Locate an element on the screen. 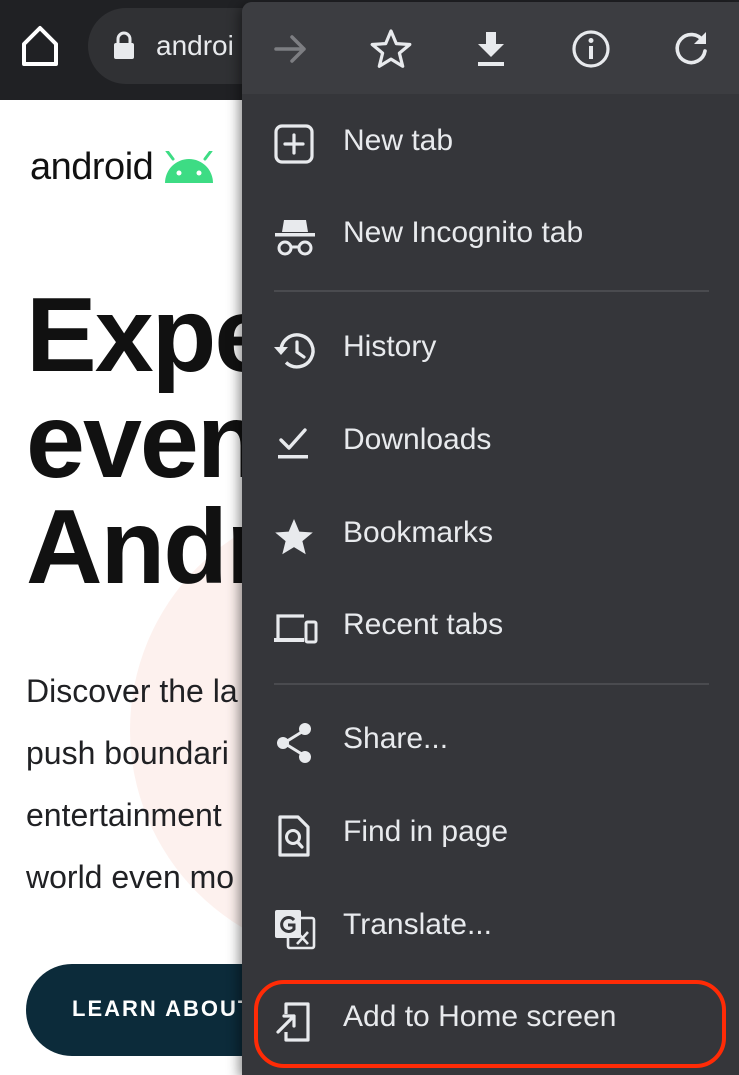 Image resolution: width=739 pixels, height=1075 pixels. share-icon is located at coordinates (295, 743).